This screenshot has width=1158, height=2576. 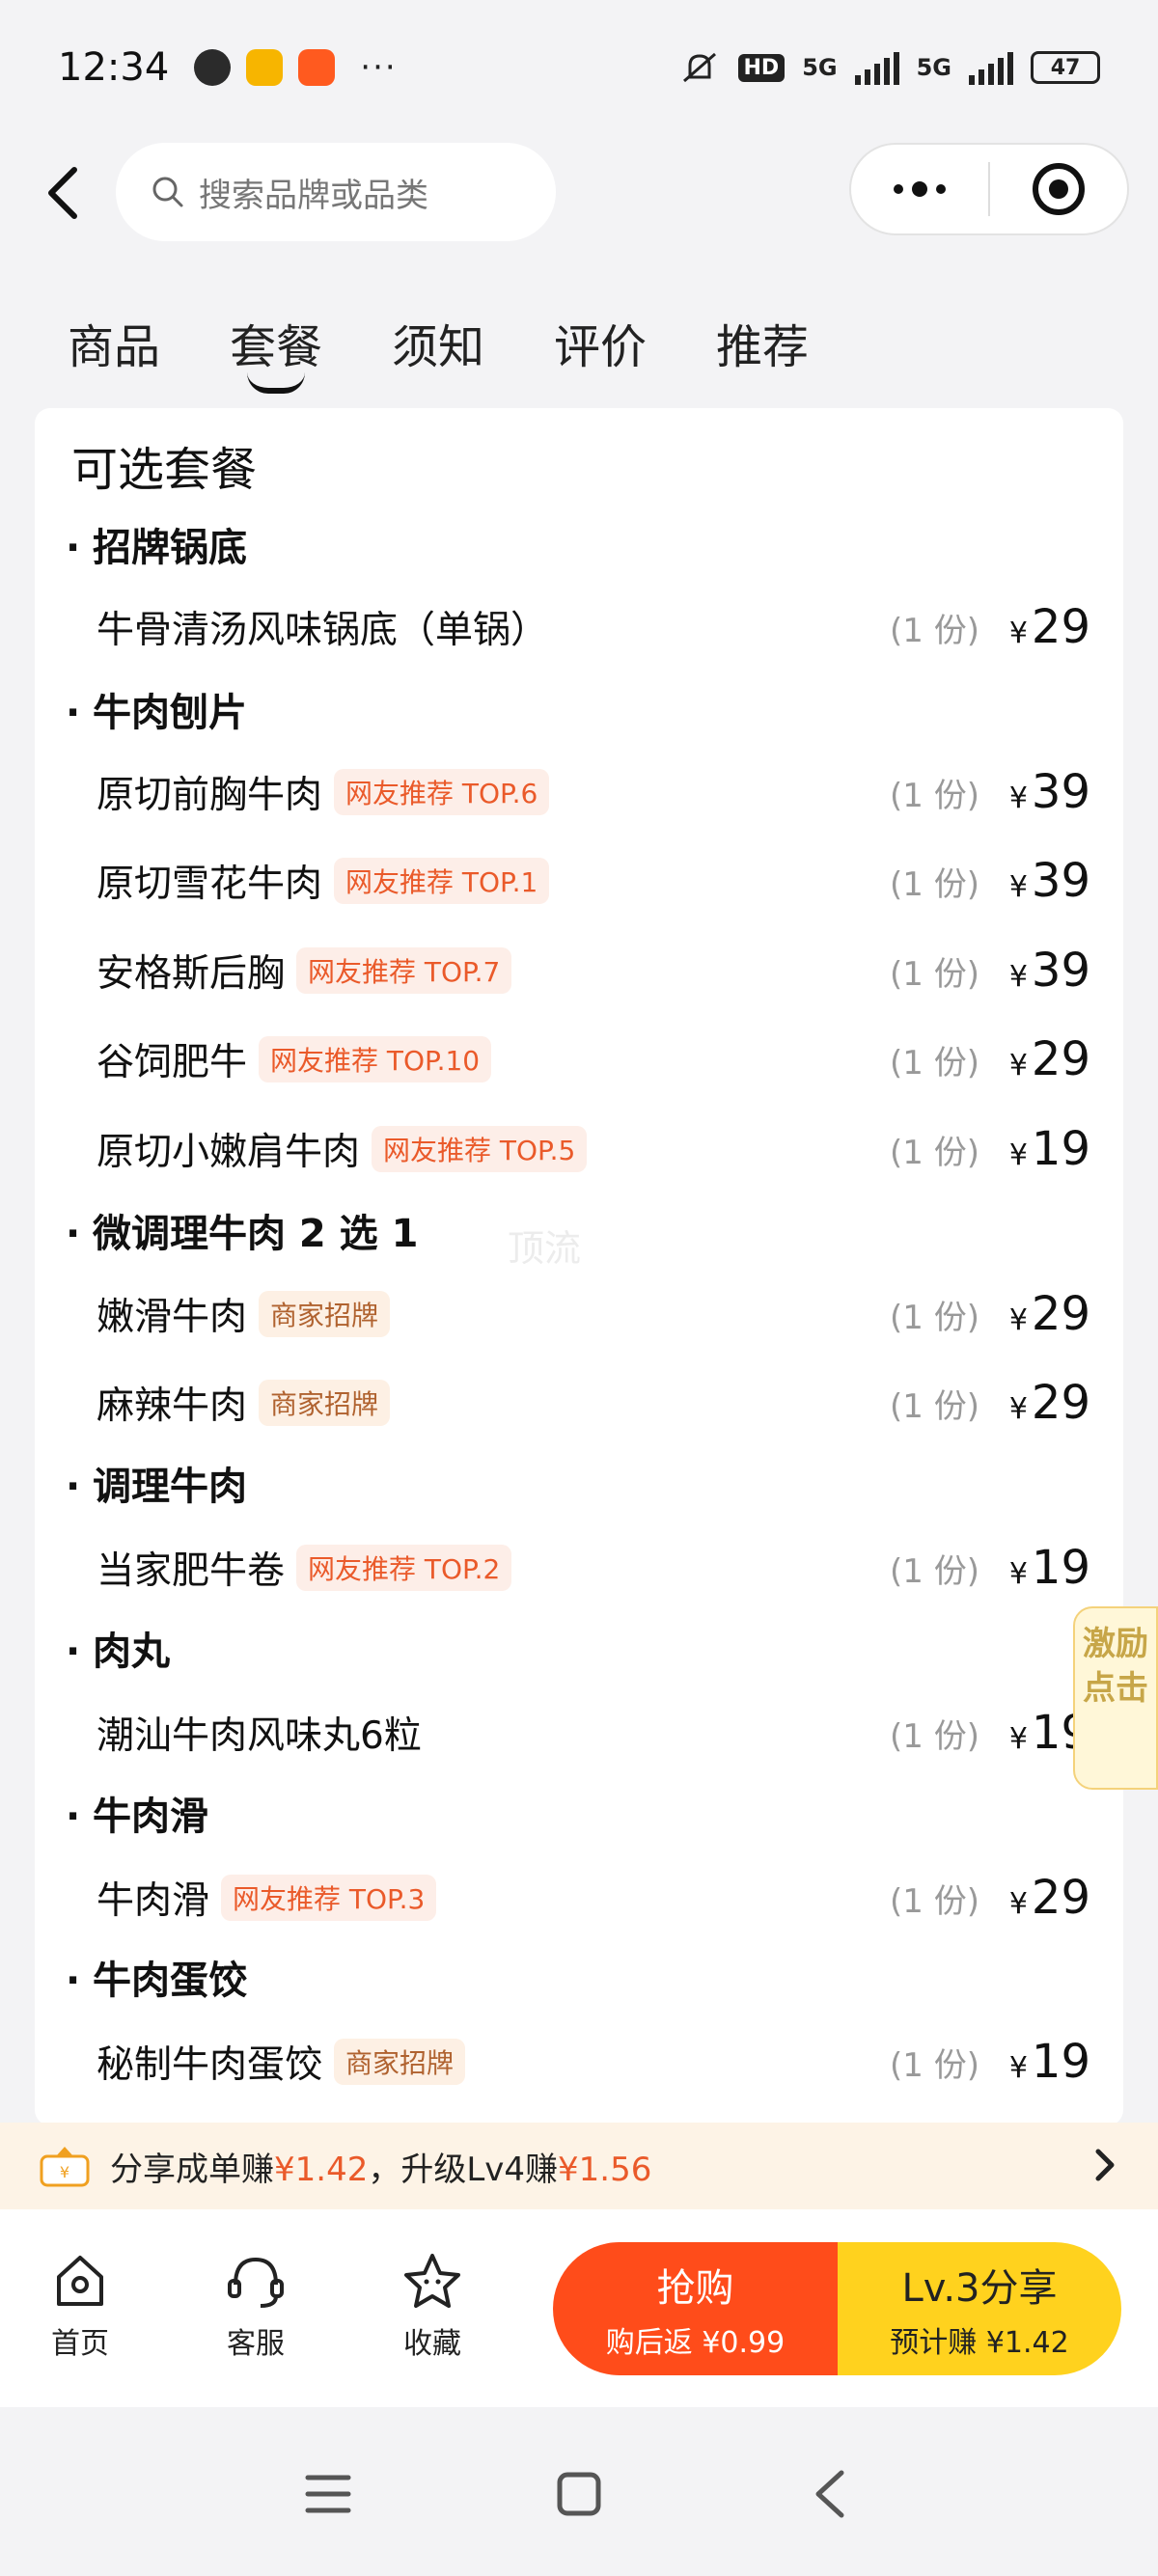 I want to click on section-title: 可选套餐, so click(x=164, y=470).